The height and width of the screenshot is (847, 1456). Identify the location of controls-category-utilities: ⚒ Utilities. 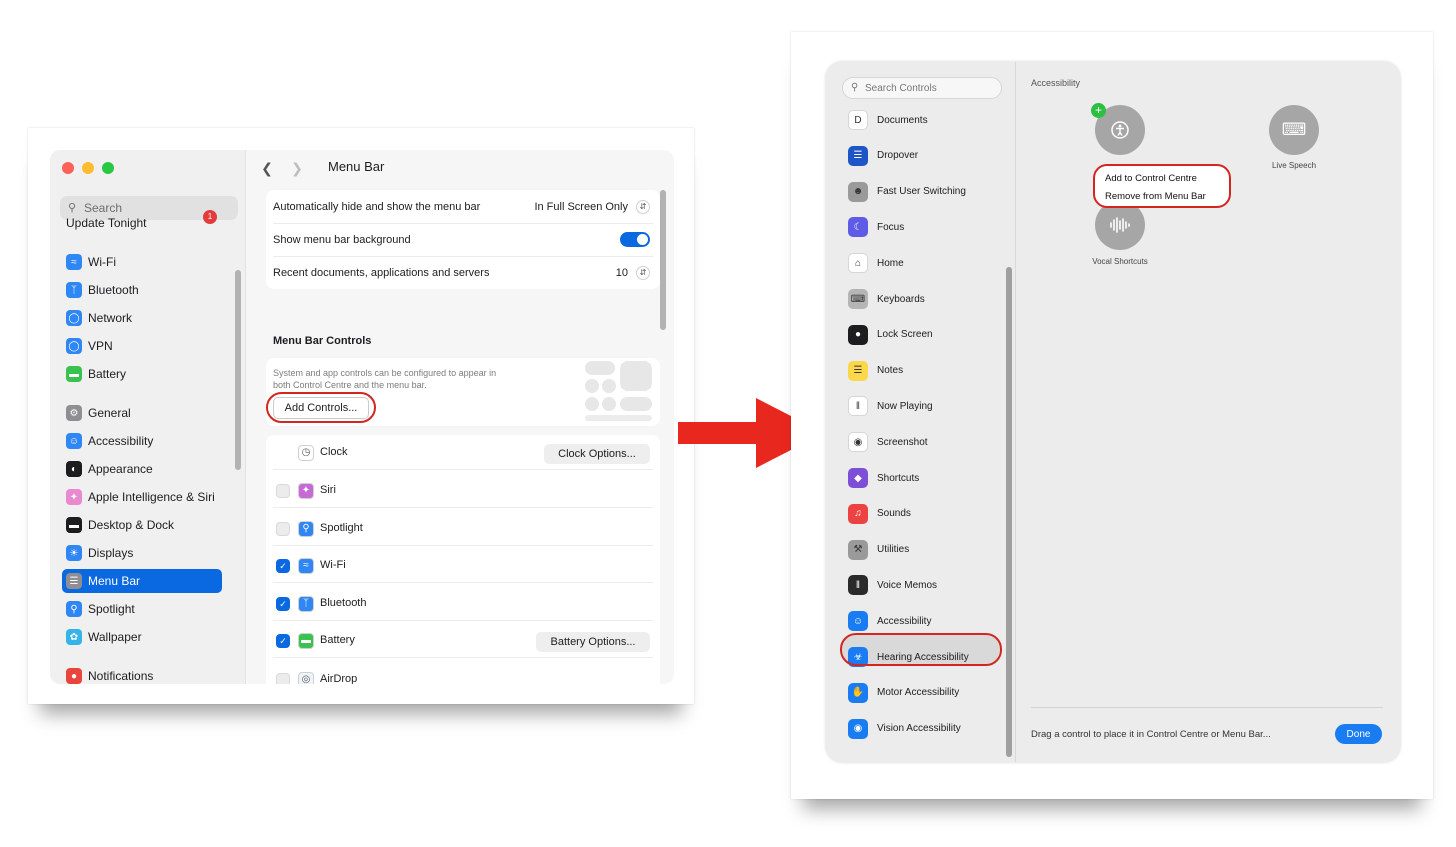
(878, 550).